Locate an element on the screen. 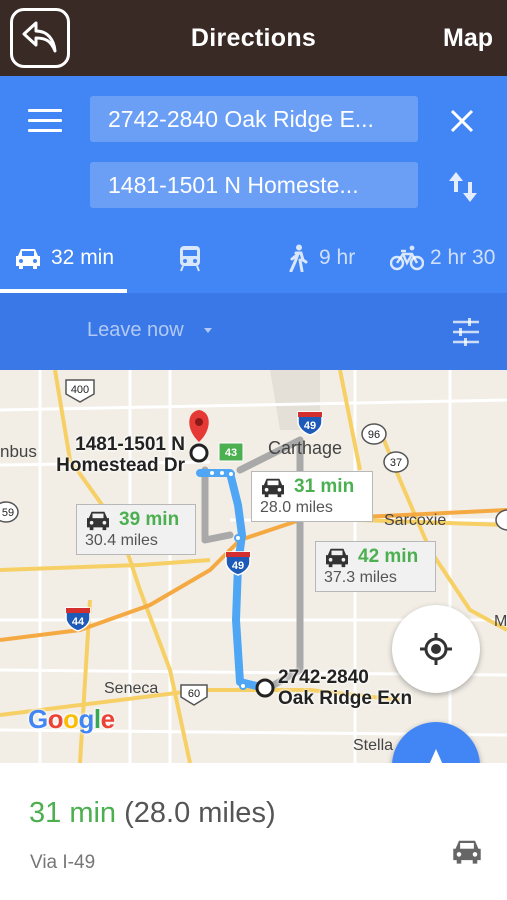 The height and width of the screenshot is (900, 507). leave-now-label: Leave now is located at coordinates (135, 330).